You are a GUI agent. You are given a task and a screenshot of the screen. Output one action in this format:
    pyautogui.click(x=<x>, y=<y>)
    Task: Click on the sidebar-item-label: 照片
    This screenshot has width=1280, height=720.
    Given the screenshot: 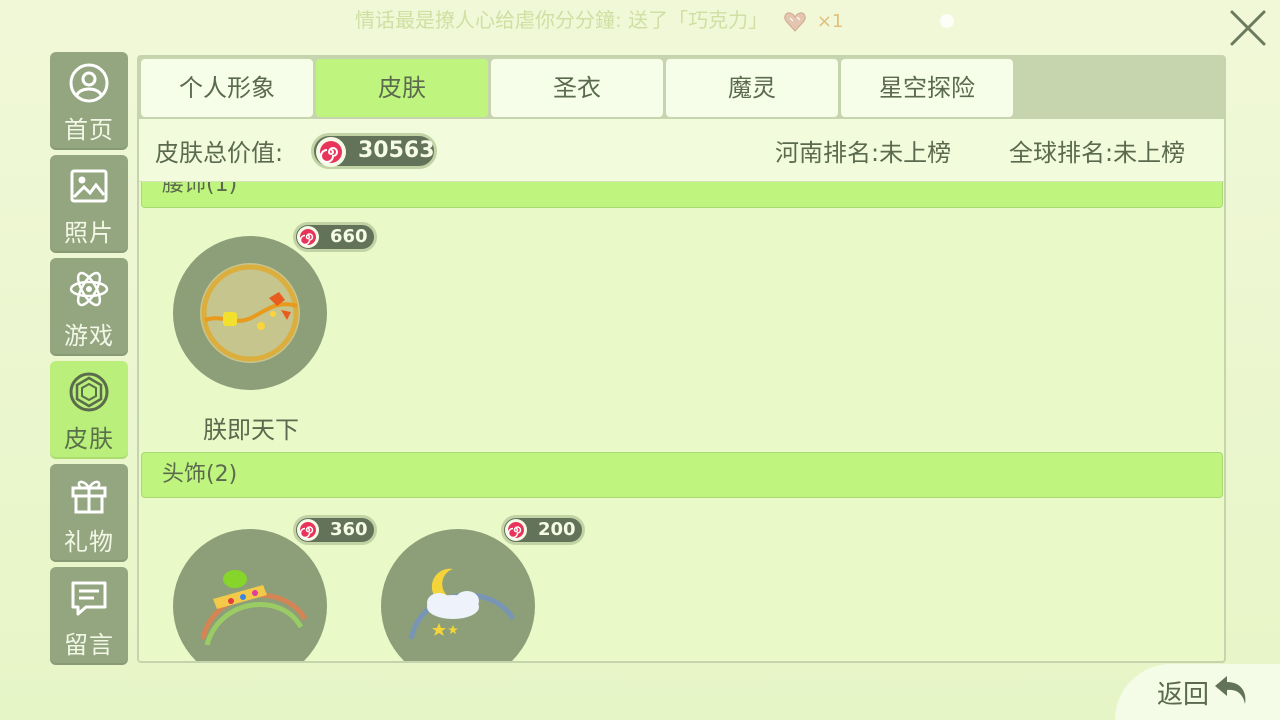 What is the action you would take?
    pyautogui.click(x=89, y=233)
    